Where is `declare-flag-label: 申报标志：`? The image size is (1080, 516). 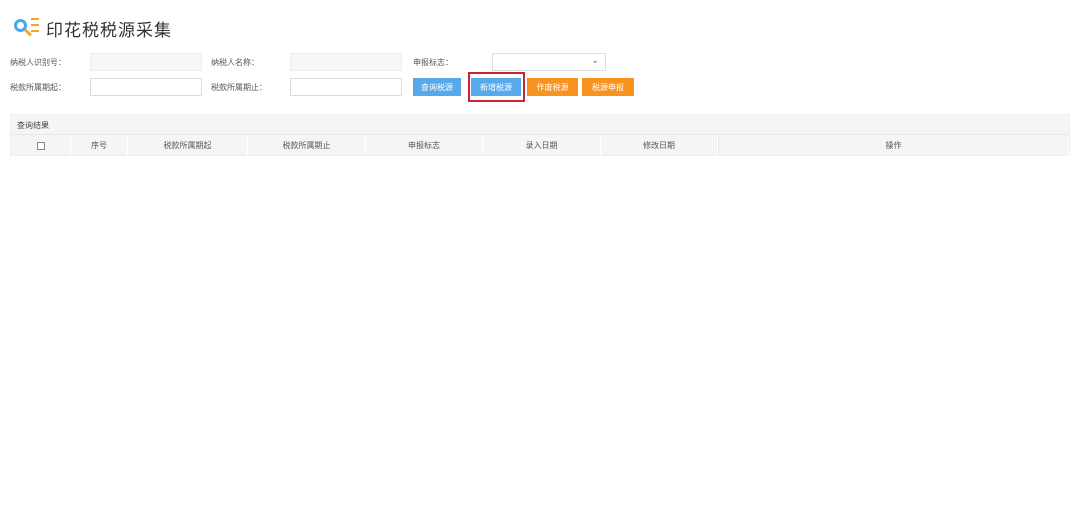
declare-flag-label: 申报标志： is located at coordinates (433, 62).